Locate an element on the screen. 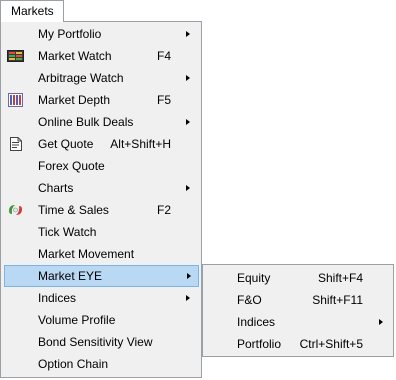 The image size is (396, 380). menu-item-shortcut: F5 is located at coordinates (163, 100).